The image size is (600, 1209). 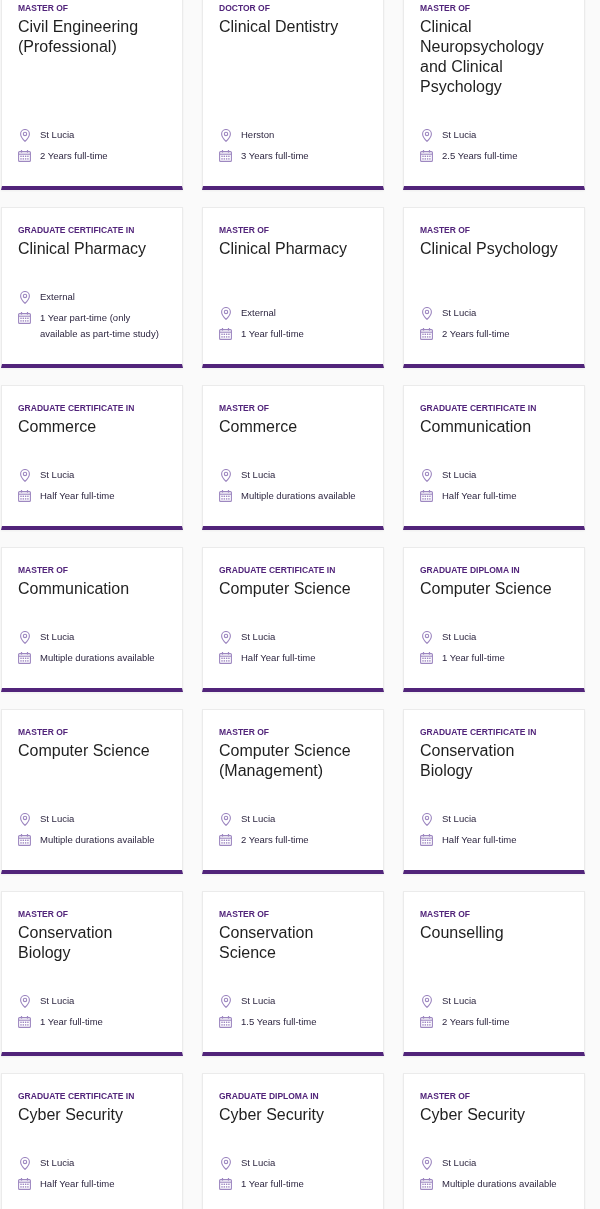 What do you see at coordinates (480, 156) in the screenshot?
I see `duration-text: 2.5 Years full-time` at bounding box center [480, 156].